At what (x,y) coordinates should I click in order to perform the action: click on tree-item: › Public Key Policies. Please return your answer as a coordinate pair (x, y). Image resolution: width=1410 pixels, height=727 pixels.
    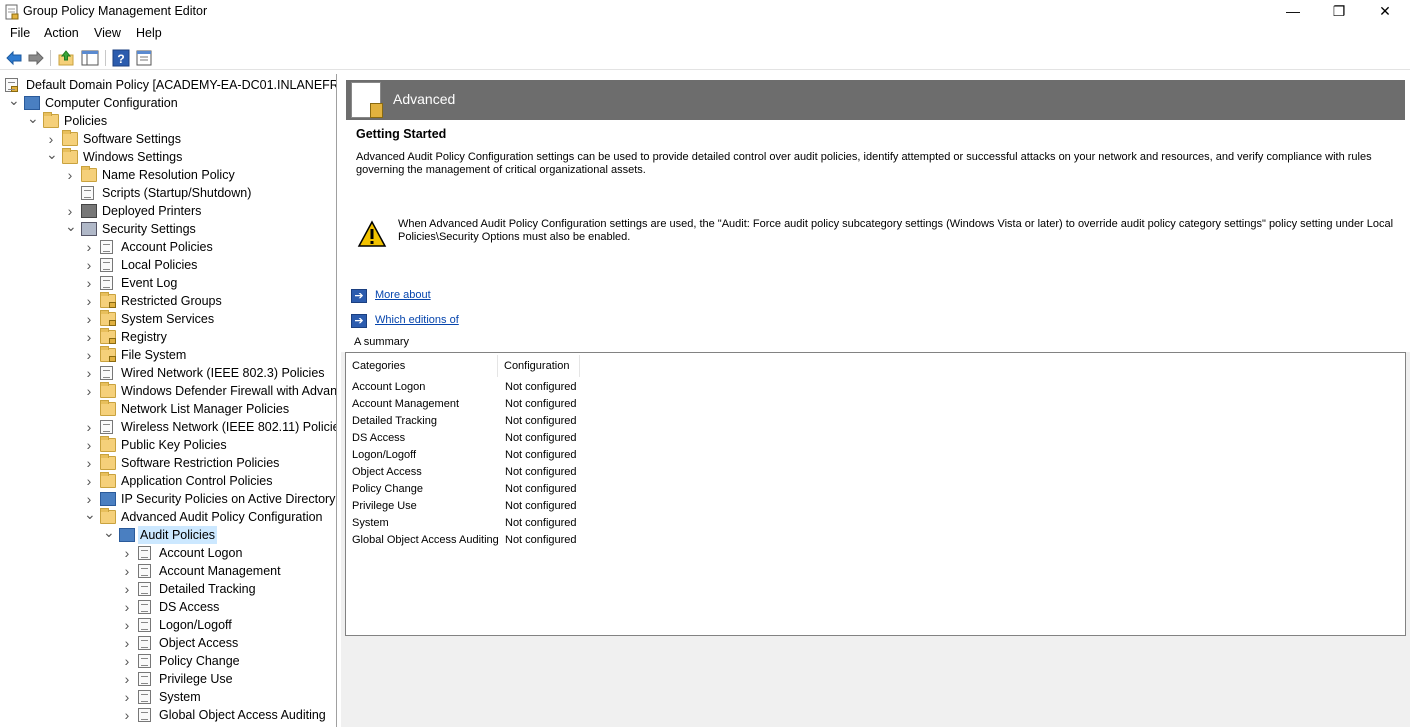
    Looking at the image, I should click on (168, 445).